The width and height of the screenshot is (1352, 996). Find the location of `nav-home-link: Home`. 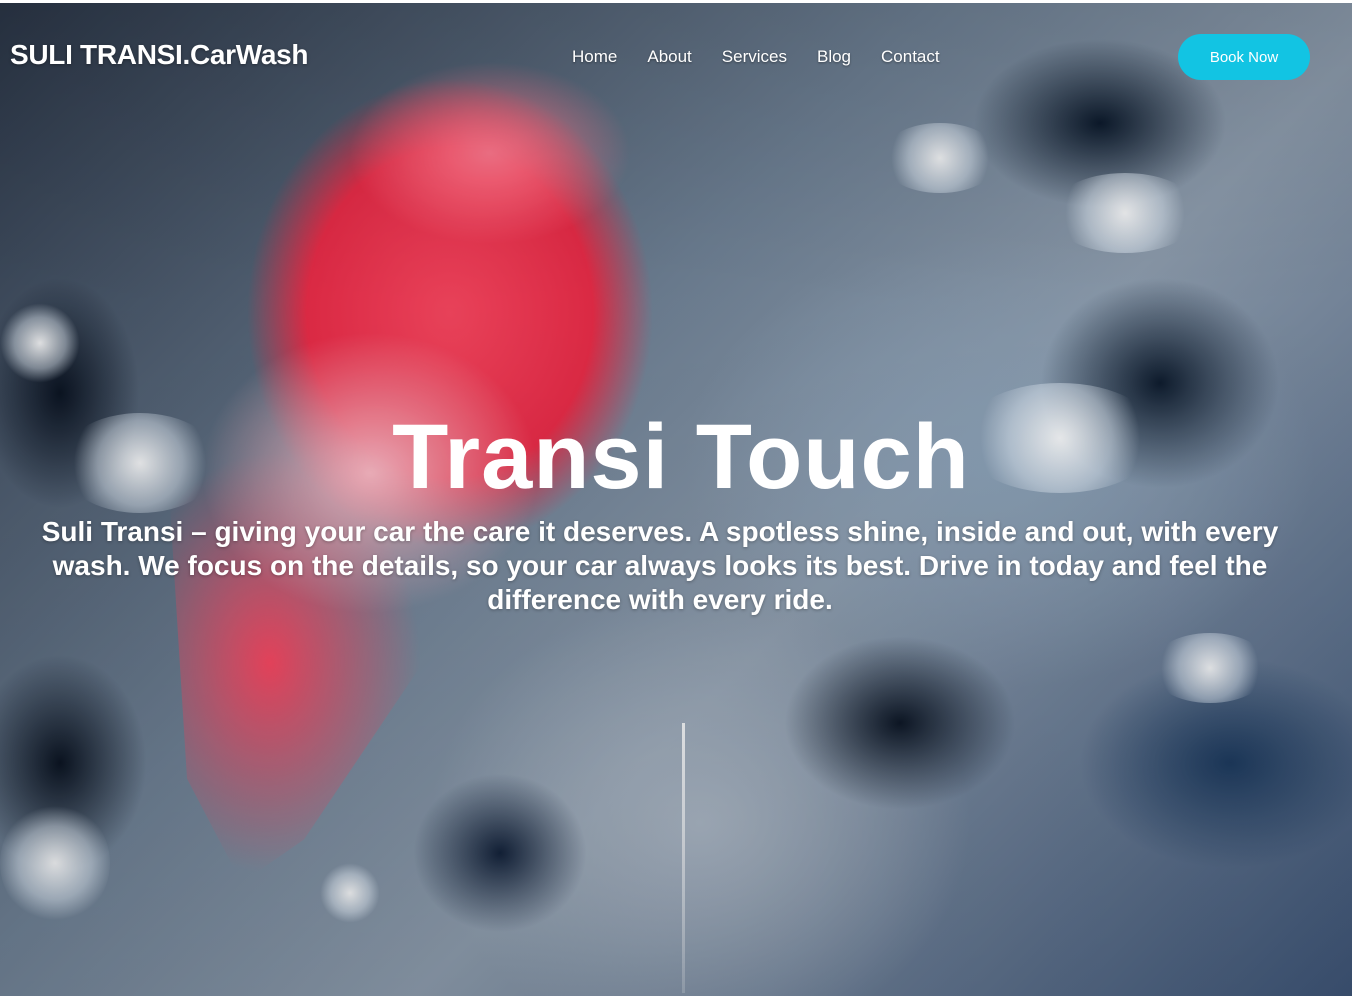

nav-home-link: Home is located at coordinates (594, 57).